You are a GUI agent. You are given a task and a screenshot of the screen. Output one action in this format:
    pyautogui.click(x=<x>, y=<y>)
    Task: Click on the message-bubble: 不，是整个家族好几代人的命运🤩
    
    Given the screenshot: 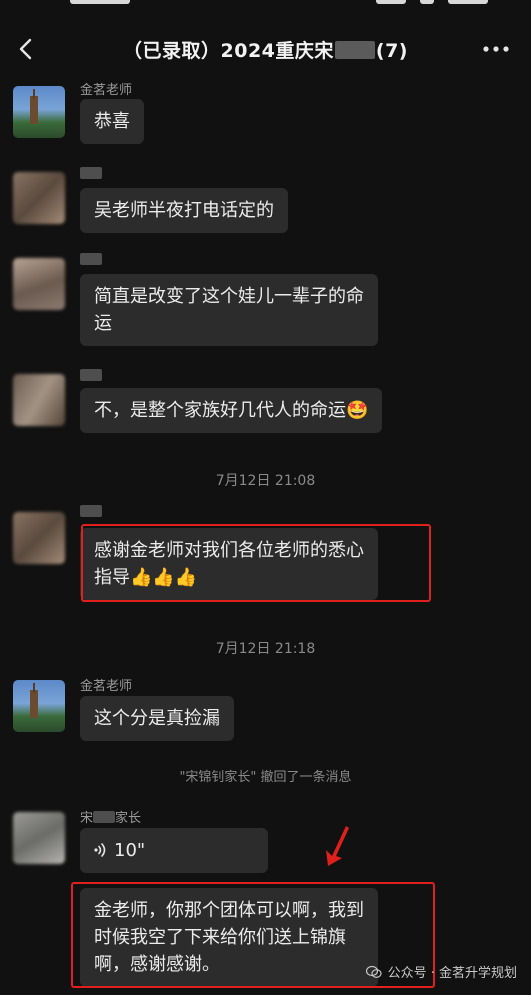 What is the action you would take?
    pyautogui.click(x=231, y=410)
    